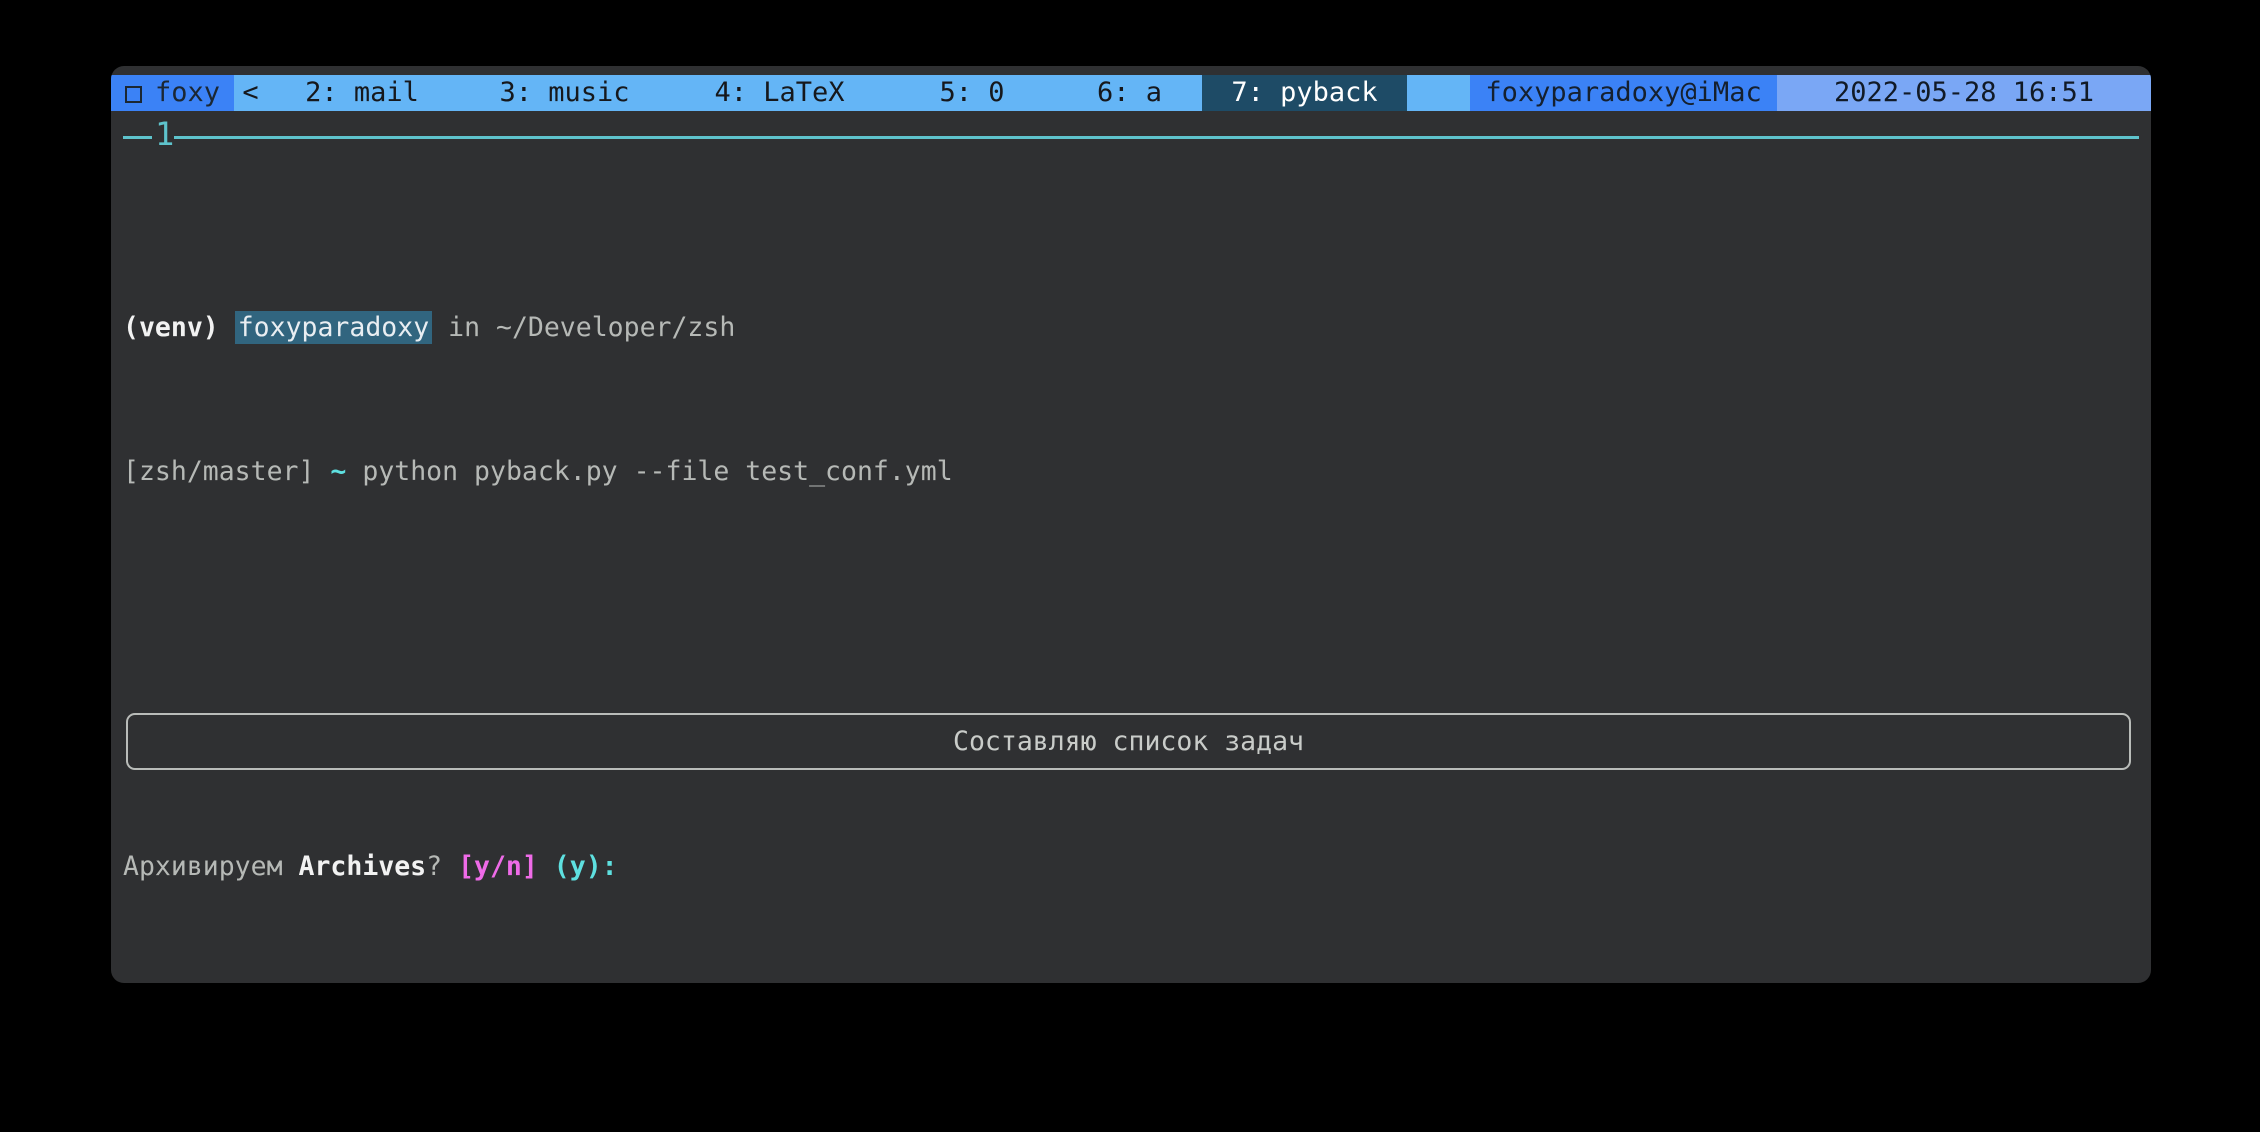 The image size is (2260, 1132). What do you see at coordinates (333, 327) in the screenshot?
I see `username-1: foxyparadoxy` at bounding box center [333, 327].